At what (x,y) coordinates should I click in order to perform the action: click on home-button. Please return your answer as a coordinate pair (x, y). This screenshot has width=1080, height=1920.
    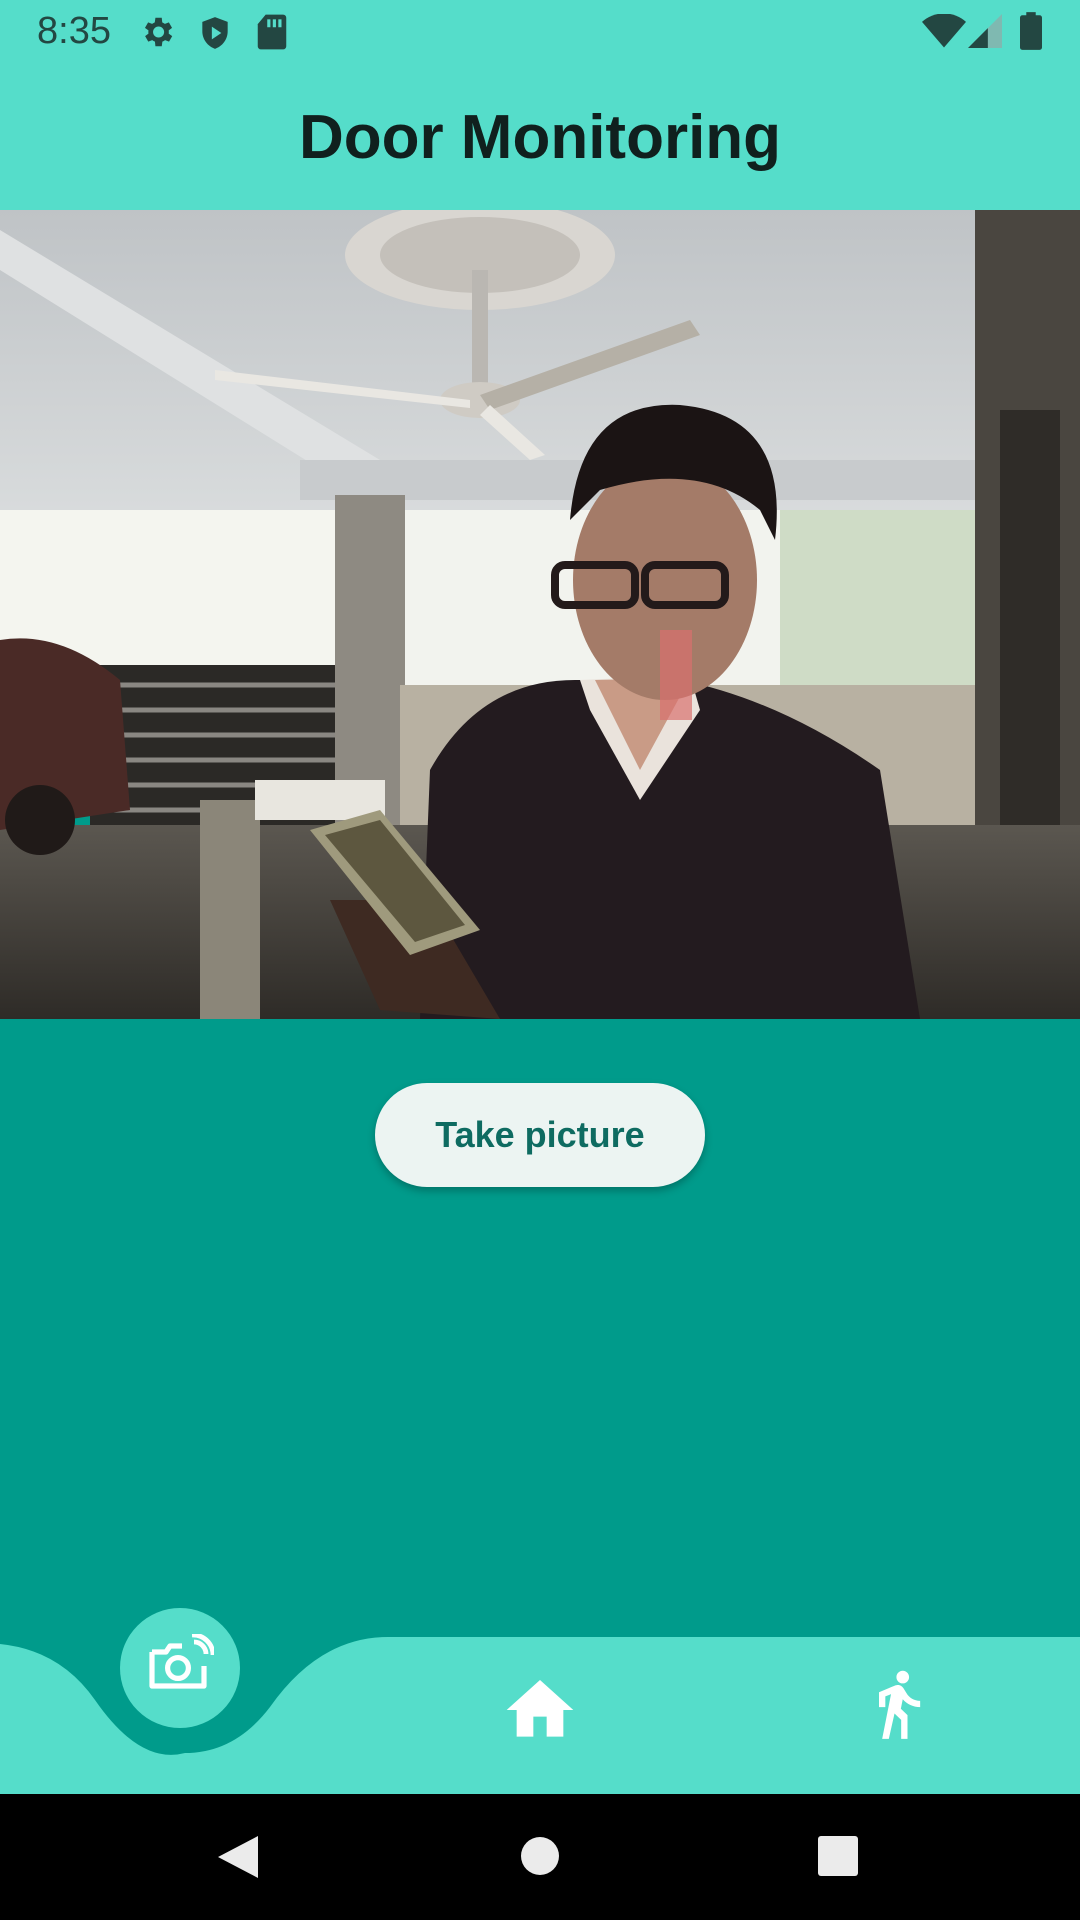
    Looking at the image, I should click on (540, 1858).